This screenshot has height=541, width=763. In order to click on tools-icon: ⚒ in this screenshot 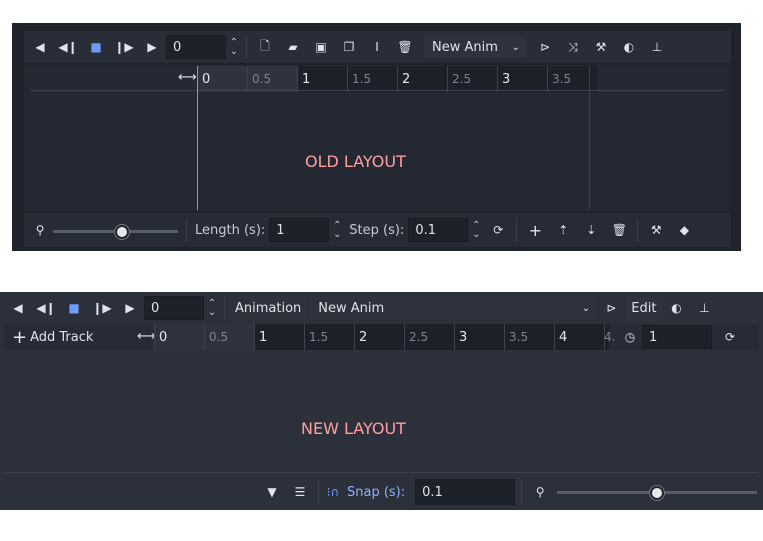, I will do `click(601, 47)`.